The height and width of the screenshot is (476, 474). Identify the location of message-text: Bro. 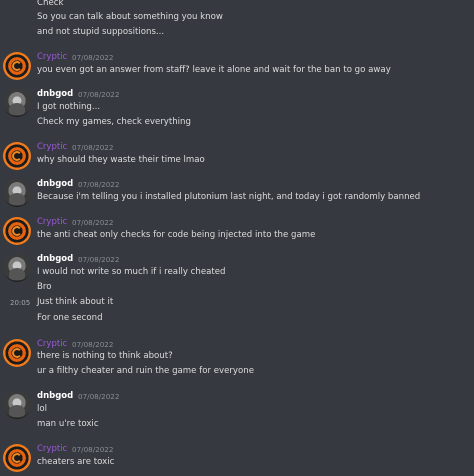
(44, 287).